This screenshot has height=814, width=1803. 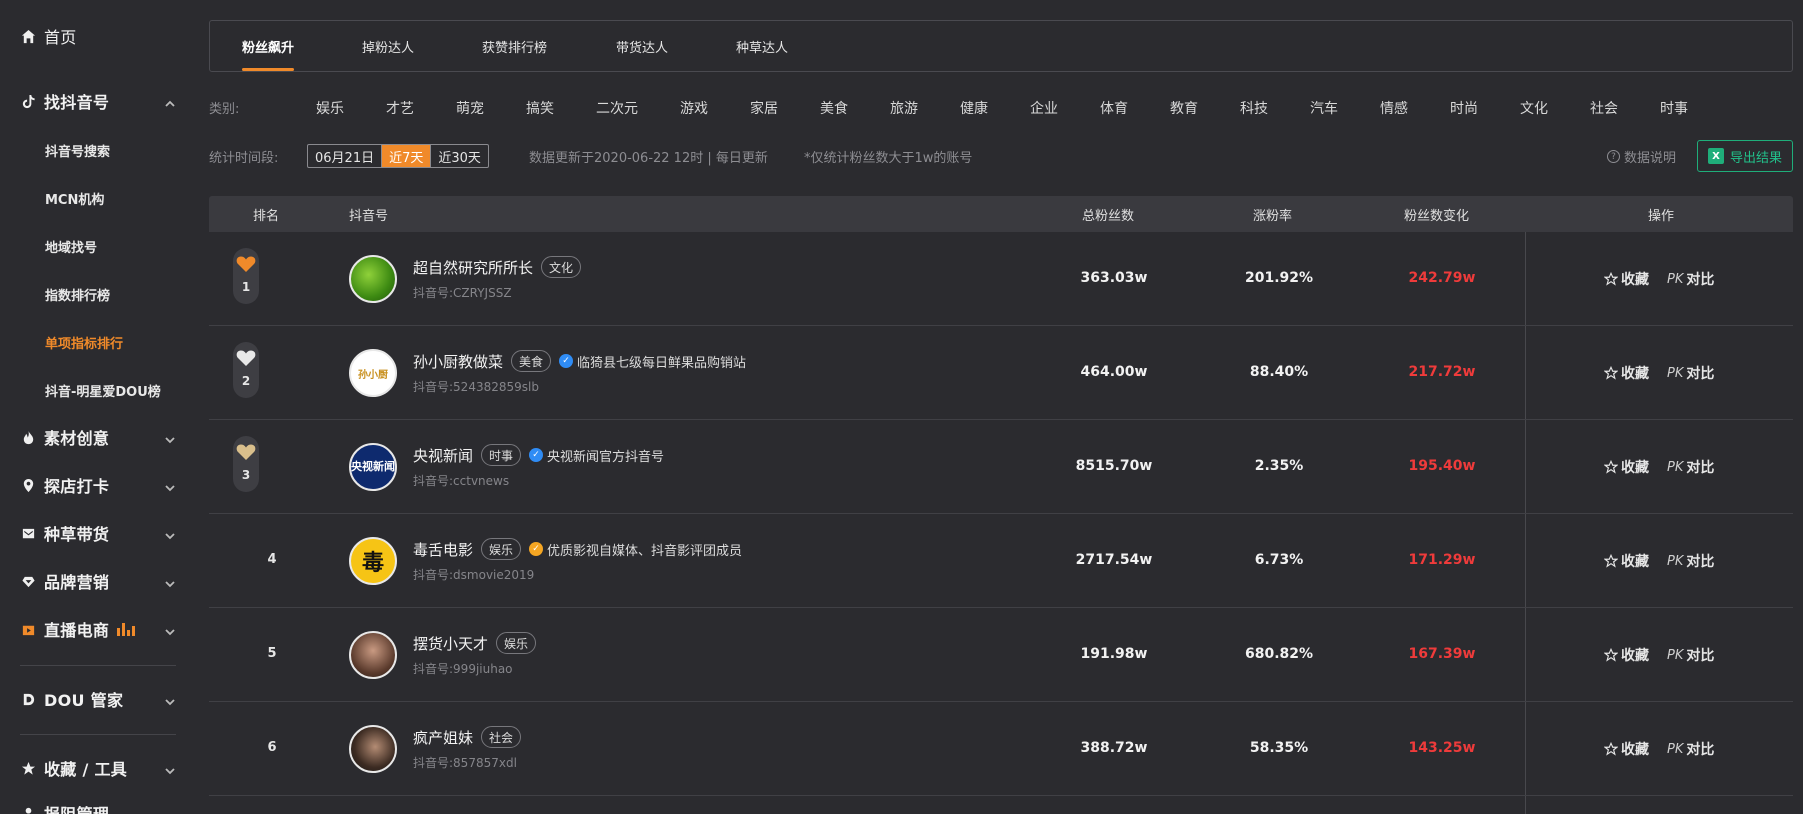 I want to click on header-rank: 排名, so click(x=266, y=216).